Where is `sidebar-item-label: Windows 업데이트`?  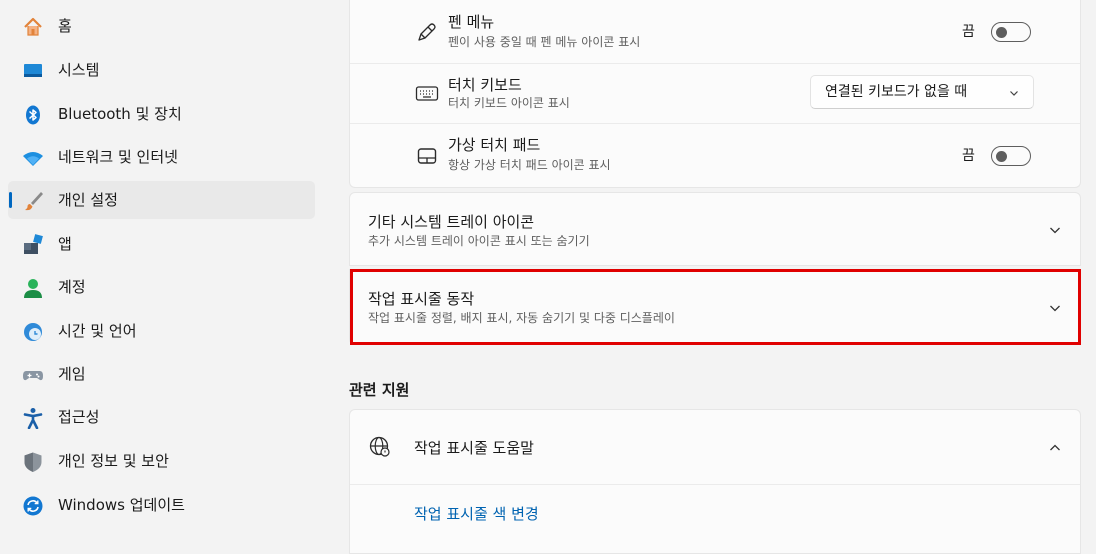 sidebar-item-label: Windows 업데이트 is located at coordinates (121, 505).